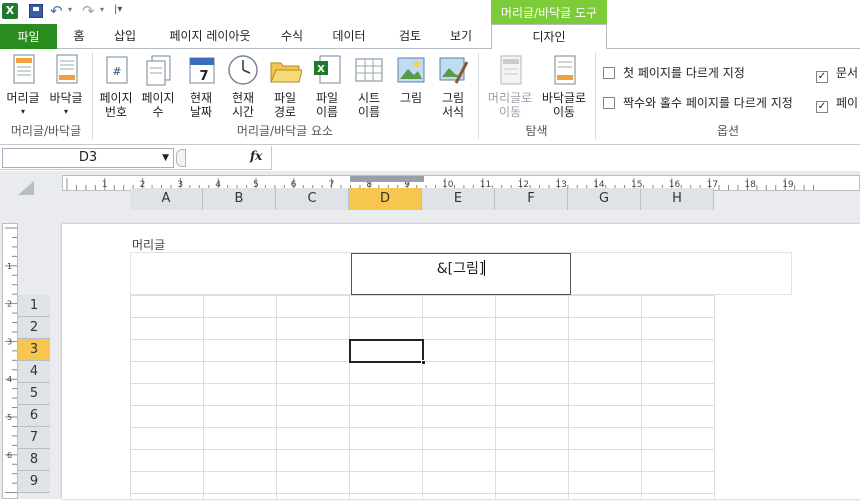  I want to click on column-header-h: H, so click(677, 199).